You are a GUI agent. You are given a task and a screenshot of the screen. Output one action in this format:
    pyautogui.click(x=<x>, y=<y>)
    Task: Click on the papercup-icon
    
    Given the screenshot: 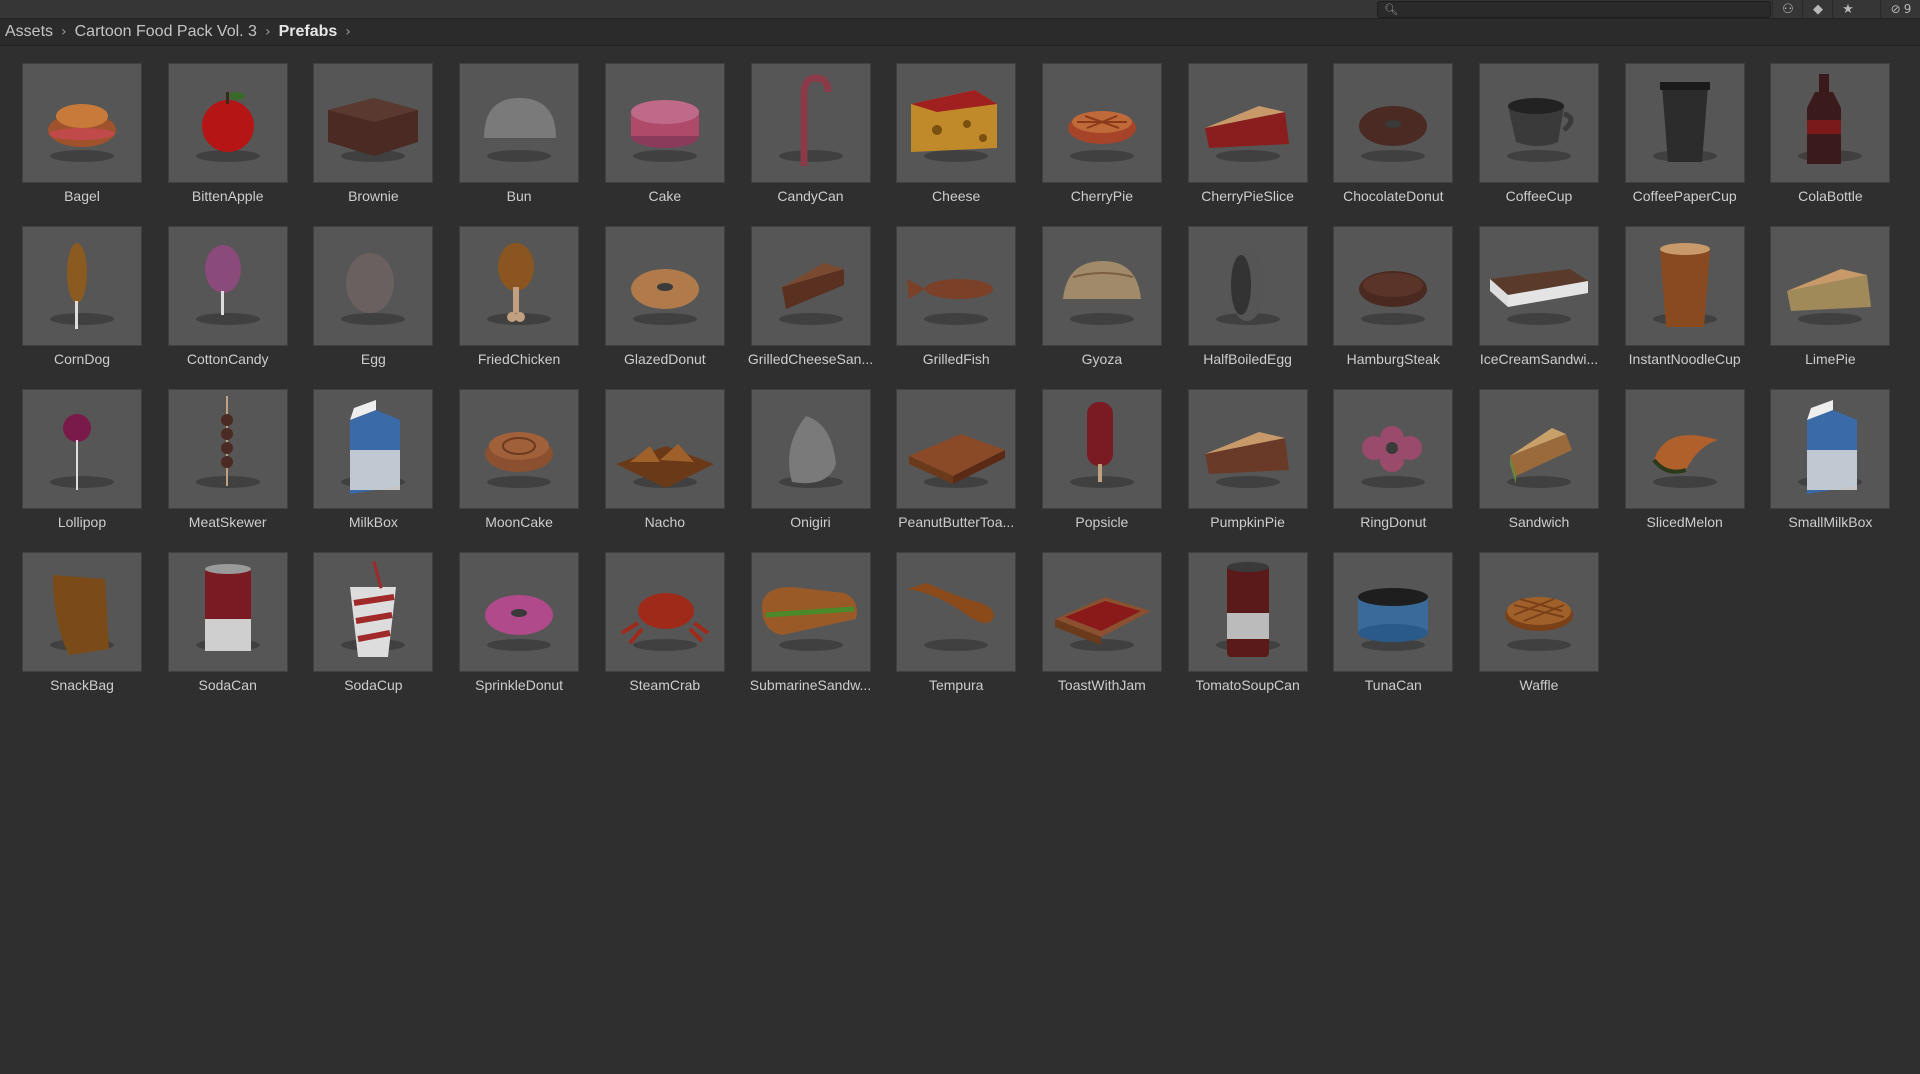 What is the action you would take?
    pyautogui.click(x=1684, y=122)
    